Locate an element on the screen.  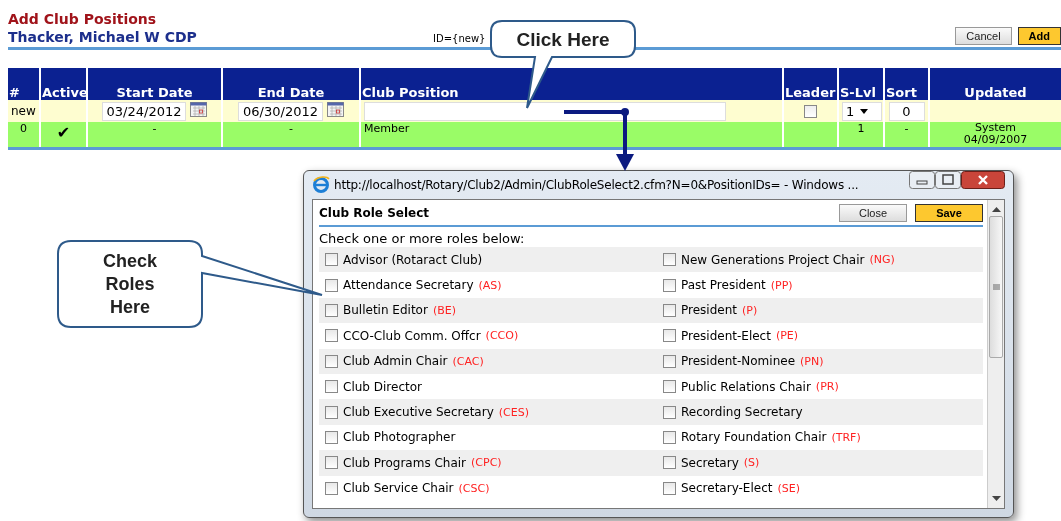
end-date-field: 06/30/2012 is located at coordinates (280, 111).